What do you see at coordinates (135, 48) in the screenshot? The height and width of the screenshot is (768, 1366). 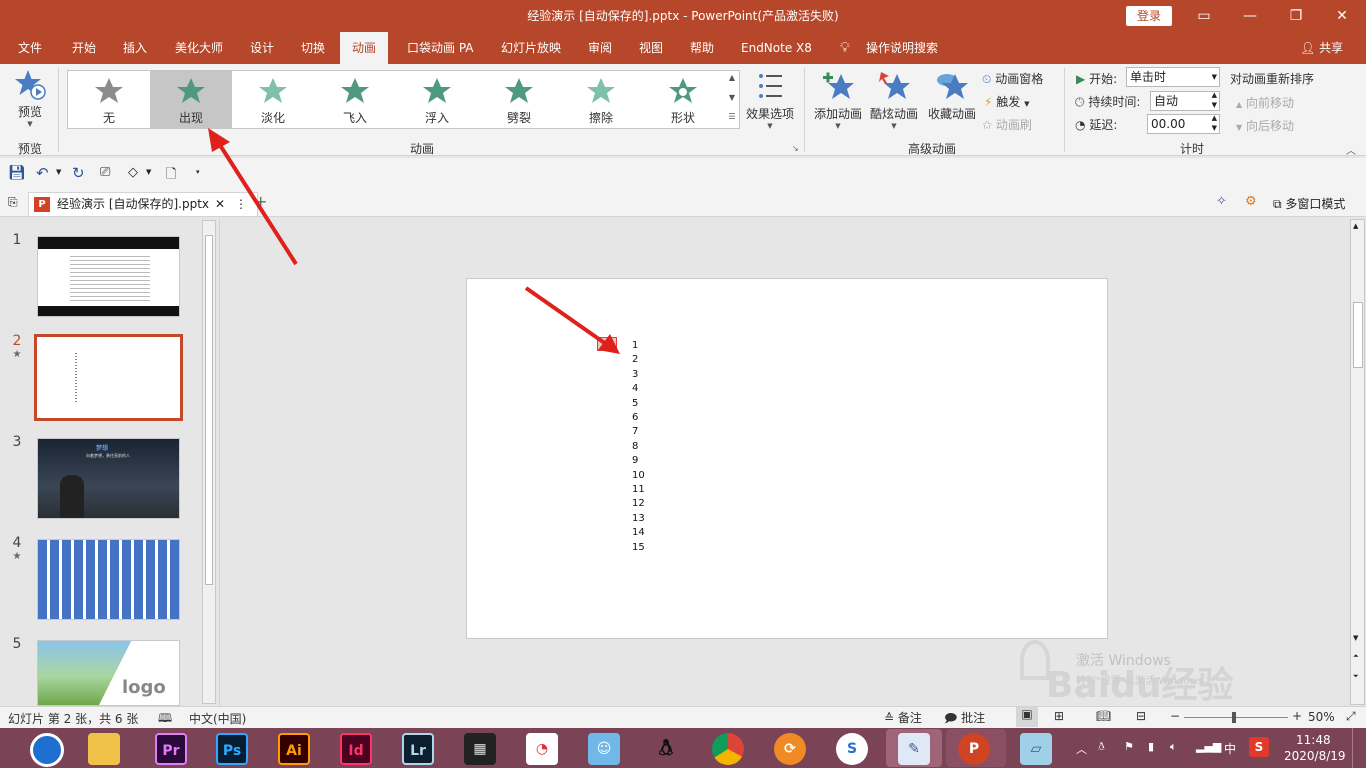 I see `tab-insert: 插入` at bounding box center [135, 48].